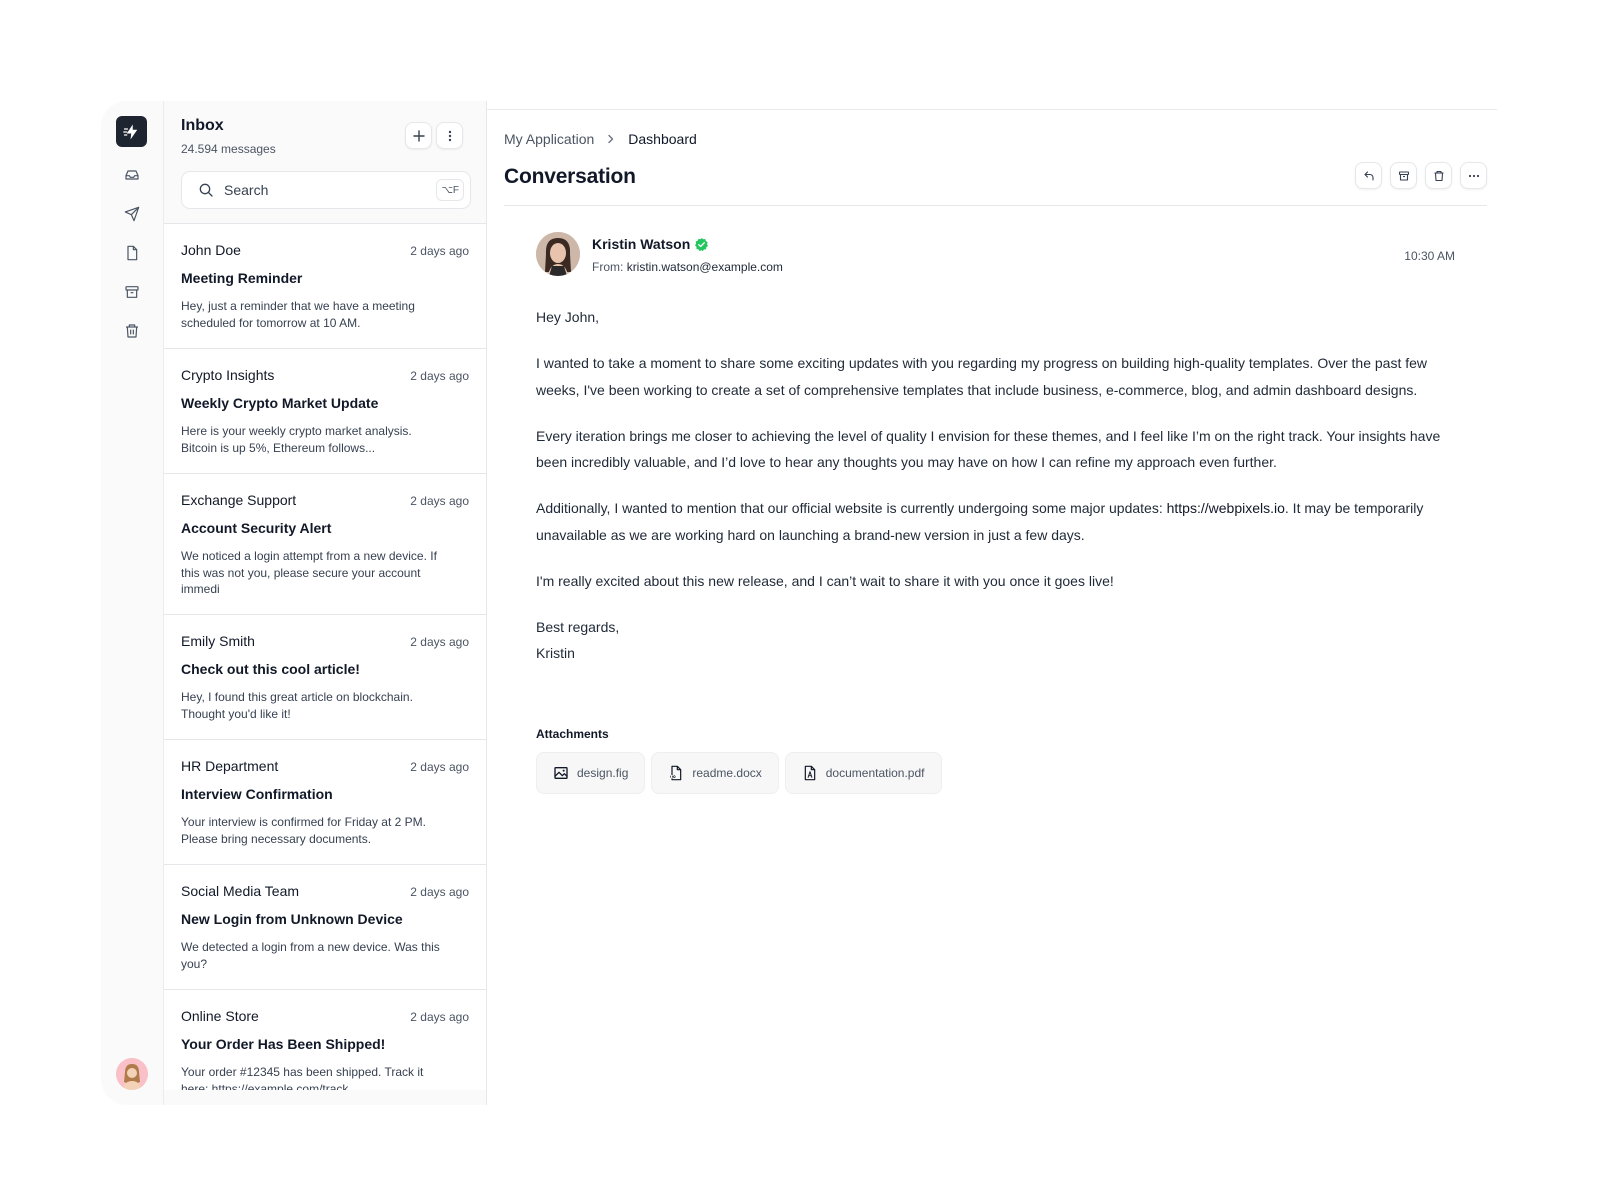 The image size is (1600, 1200). What do you see at coordinates (211, 250) in the screenshot?
I see `message-sender: John Doe` at bounding box center [211, 250].